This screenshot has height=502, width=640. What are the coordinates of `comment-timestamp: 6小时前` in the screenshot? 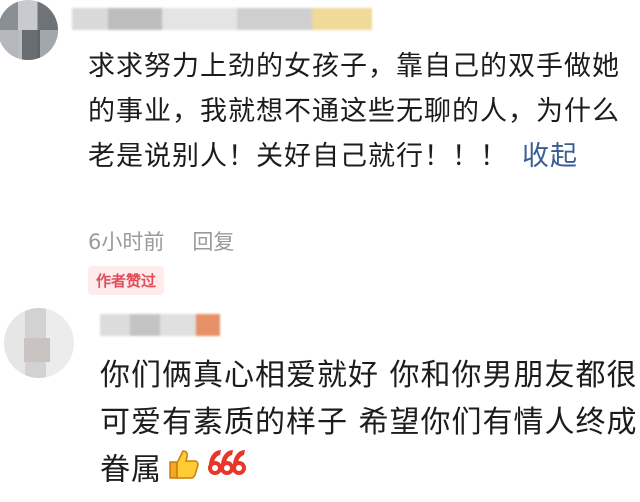 It's located at (126, 242).